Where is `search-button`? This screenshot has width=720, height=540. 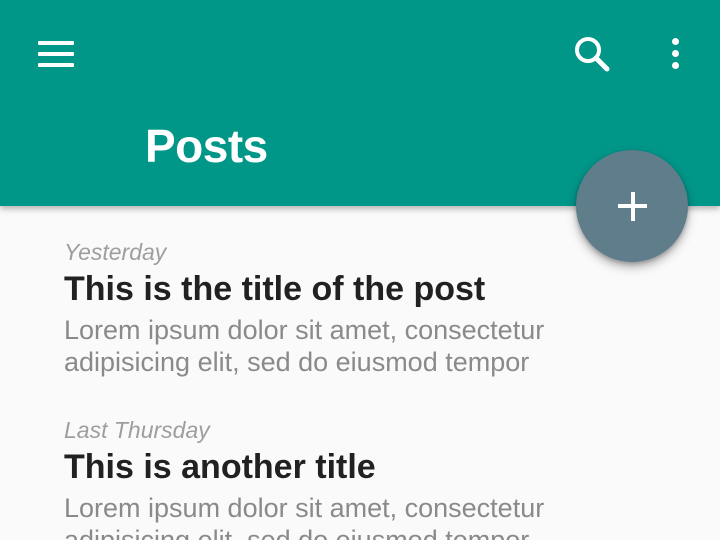 search-button is located at coordinates (592, 54).